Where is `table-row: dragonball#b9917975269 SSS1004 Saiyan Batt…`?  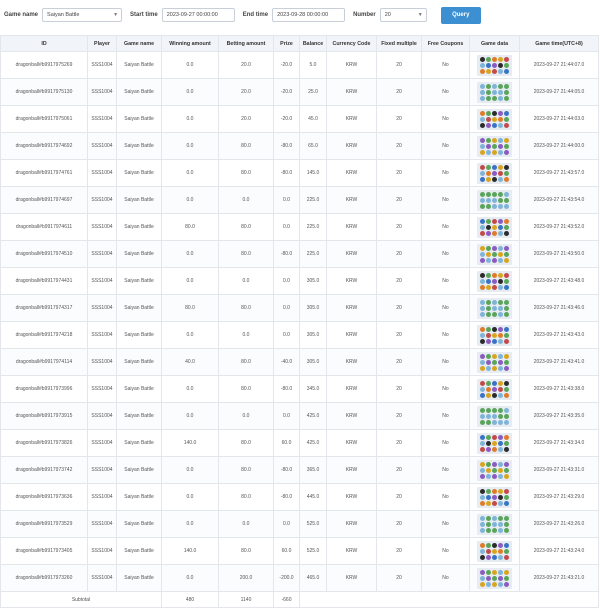
table-row: dragonball#b9917975269 SSS1004 Saiyan Batt… is located at coordinates (299, 65).